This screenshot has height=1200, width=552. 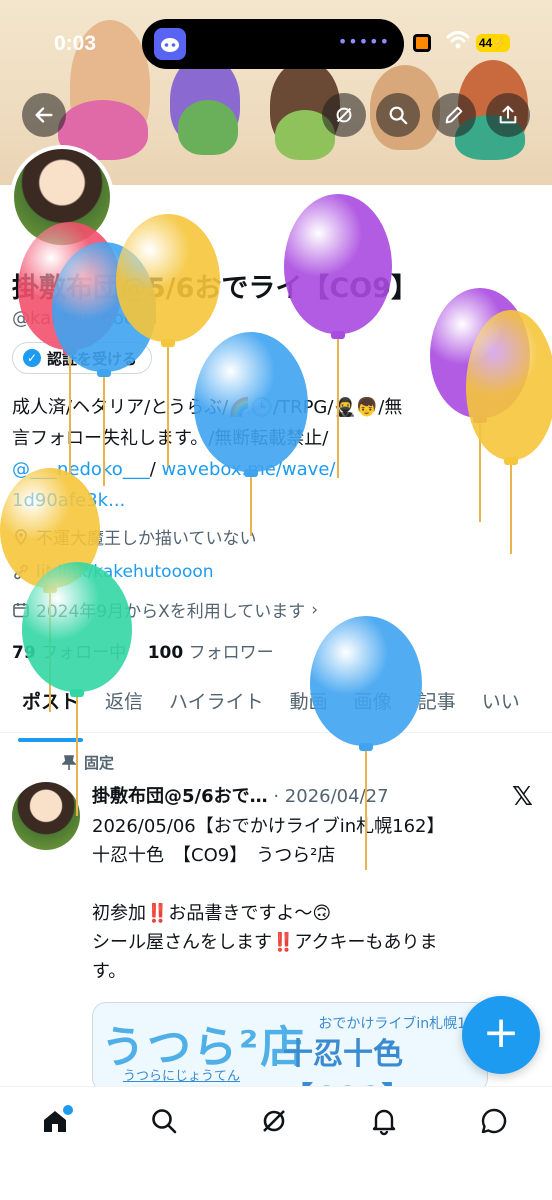 What do you see at coordinates (85, 318) in the screenshot?
I see `profile-handle: @kakehutoooon` at bounding box center [85, 318].